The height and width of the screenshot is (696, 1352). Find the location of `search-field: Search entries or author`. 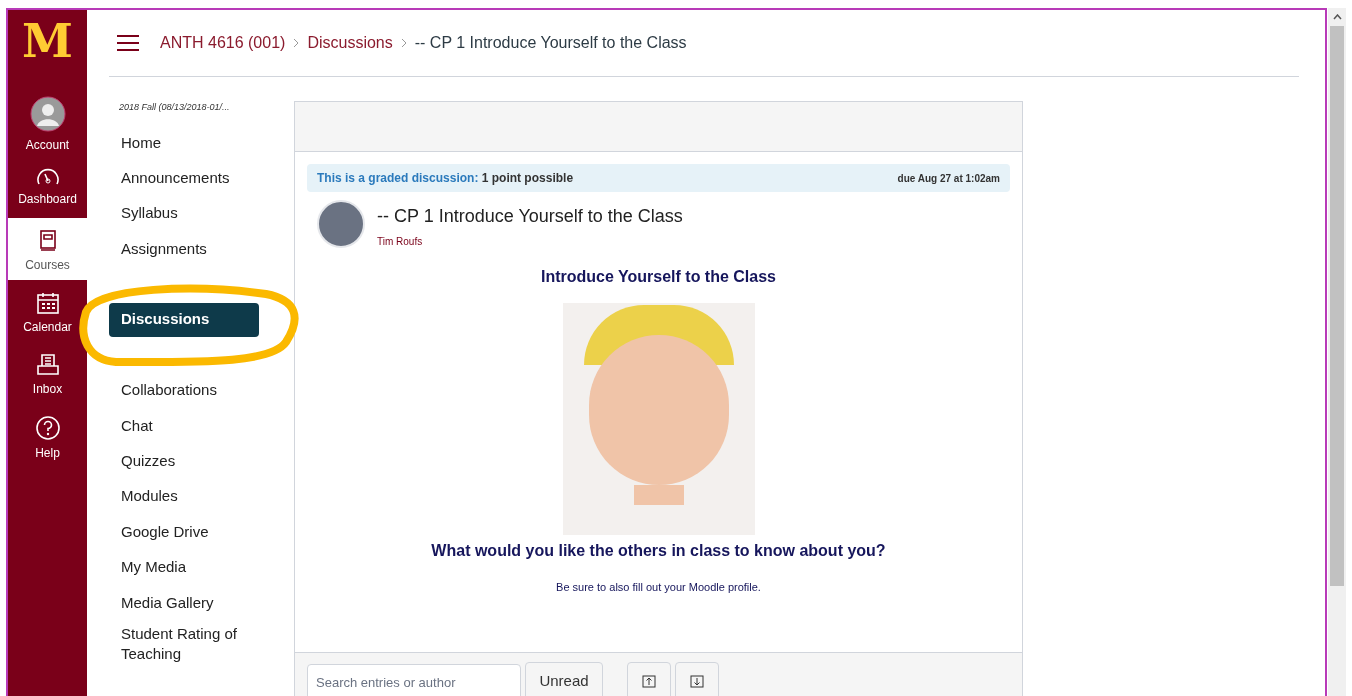

search-field: Search entries or author is located at coordinates (414, 680).